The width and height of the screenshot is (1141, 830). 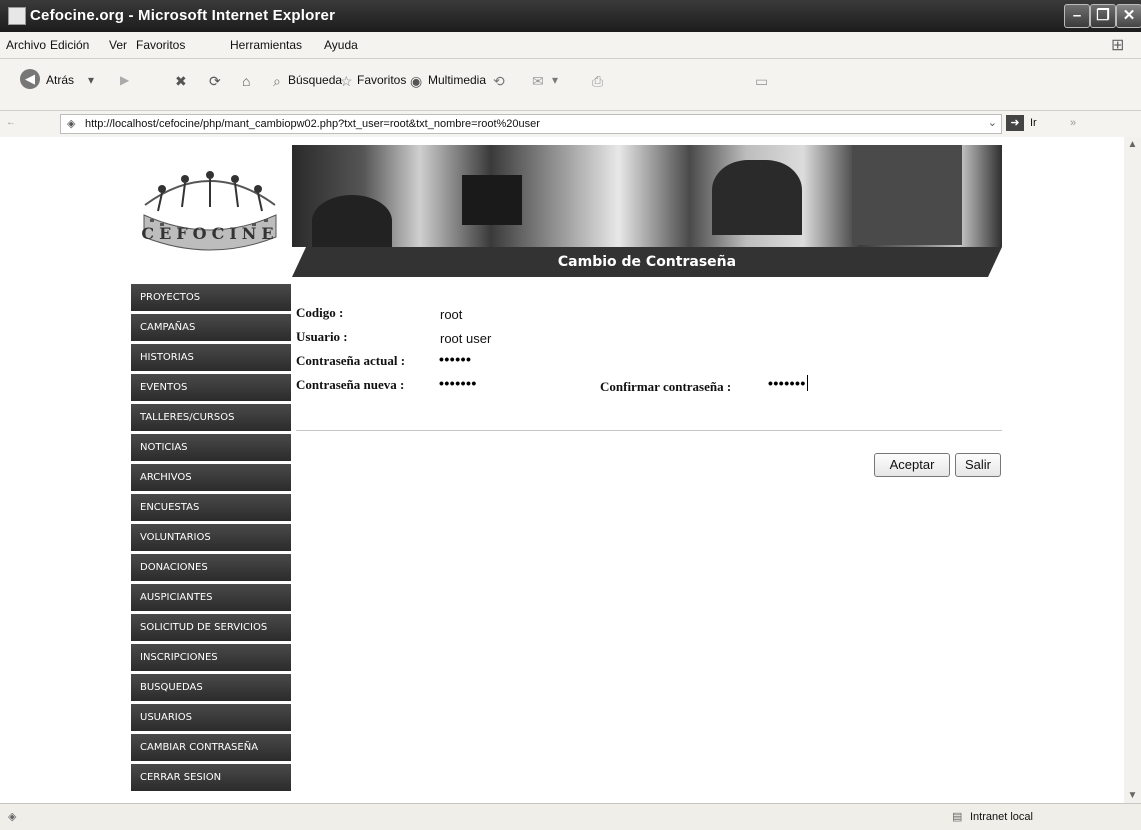 I want to click on menu-edicion: Edición, so click(x=69, y=45).